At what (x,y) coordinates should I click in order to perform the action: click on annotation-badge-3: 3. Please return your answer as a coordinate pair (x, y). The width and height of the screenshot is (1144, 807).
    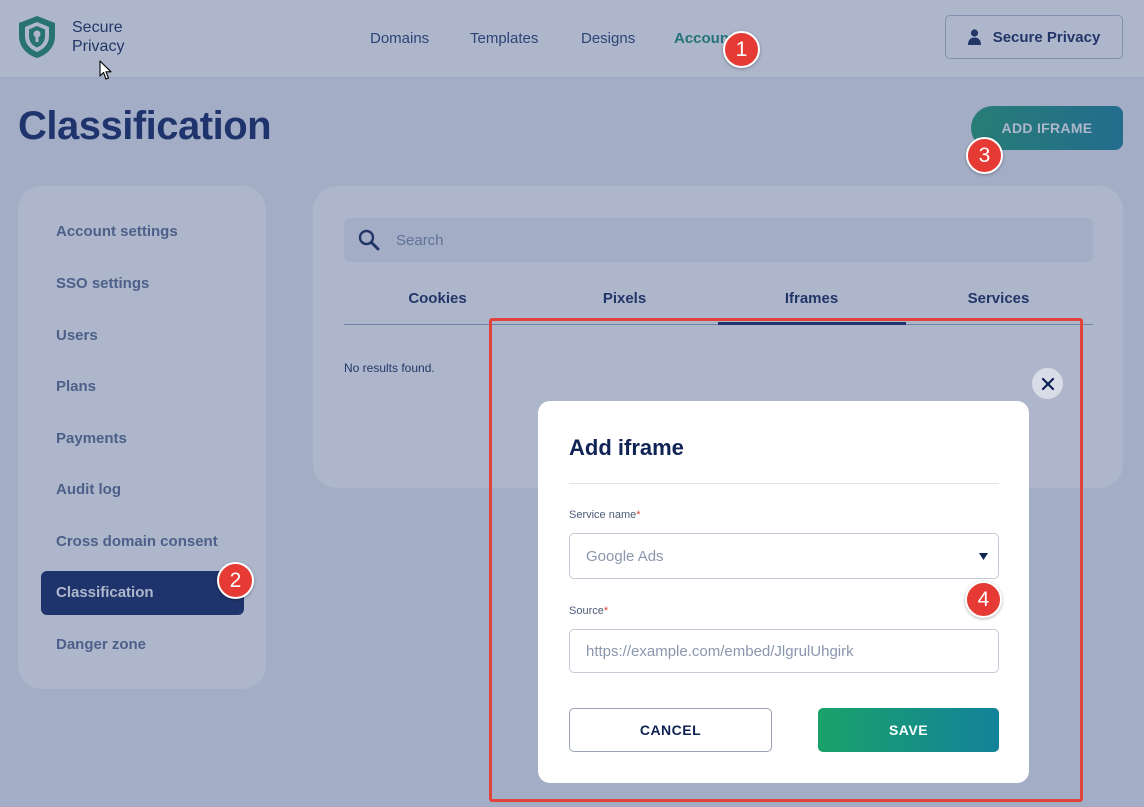
    Looking at the image, I should click on (984, 155).